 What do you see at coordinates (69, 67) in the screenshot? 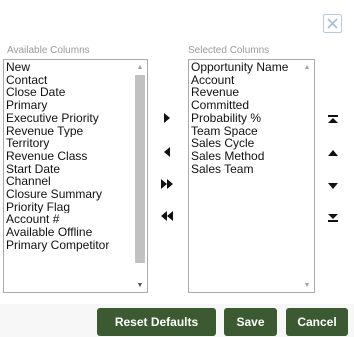
I see `list-item: New` at bounding box center [69, 67].